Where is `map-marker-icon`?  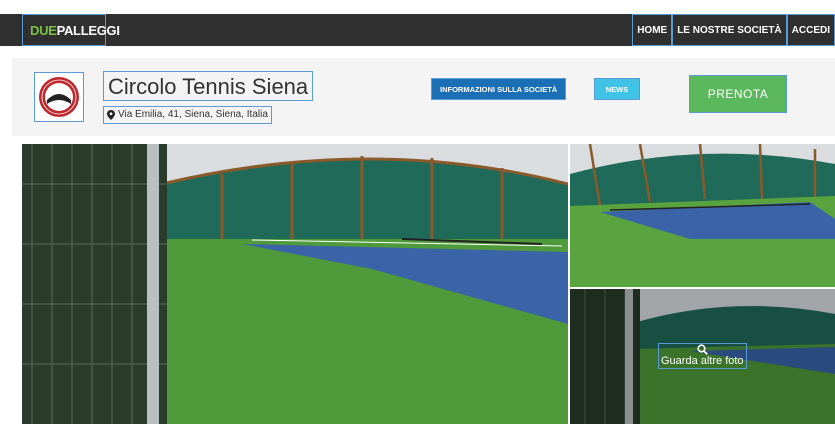
map-marker-icon is located at coordinates (111, 115).